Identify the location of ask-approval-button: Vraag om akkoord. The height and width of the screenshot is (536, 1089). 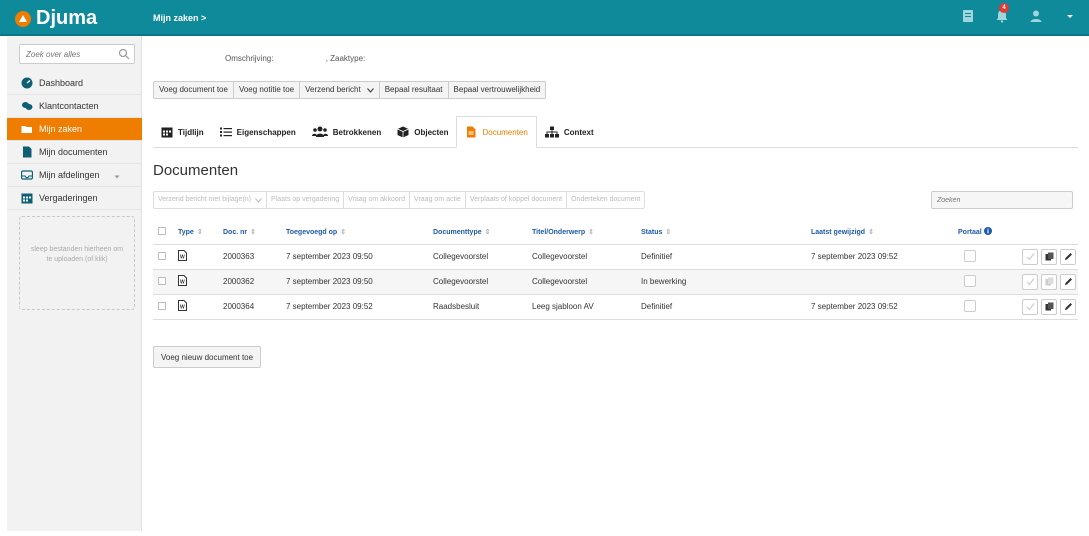
(377, 200).